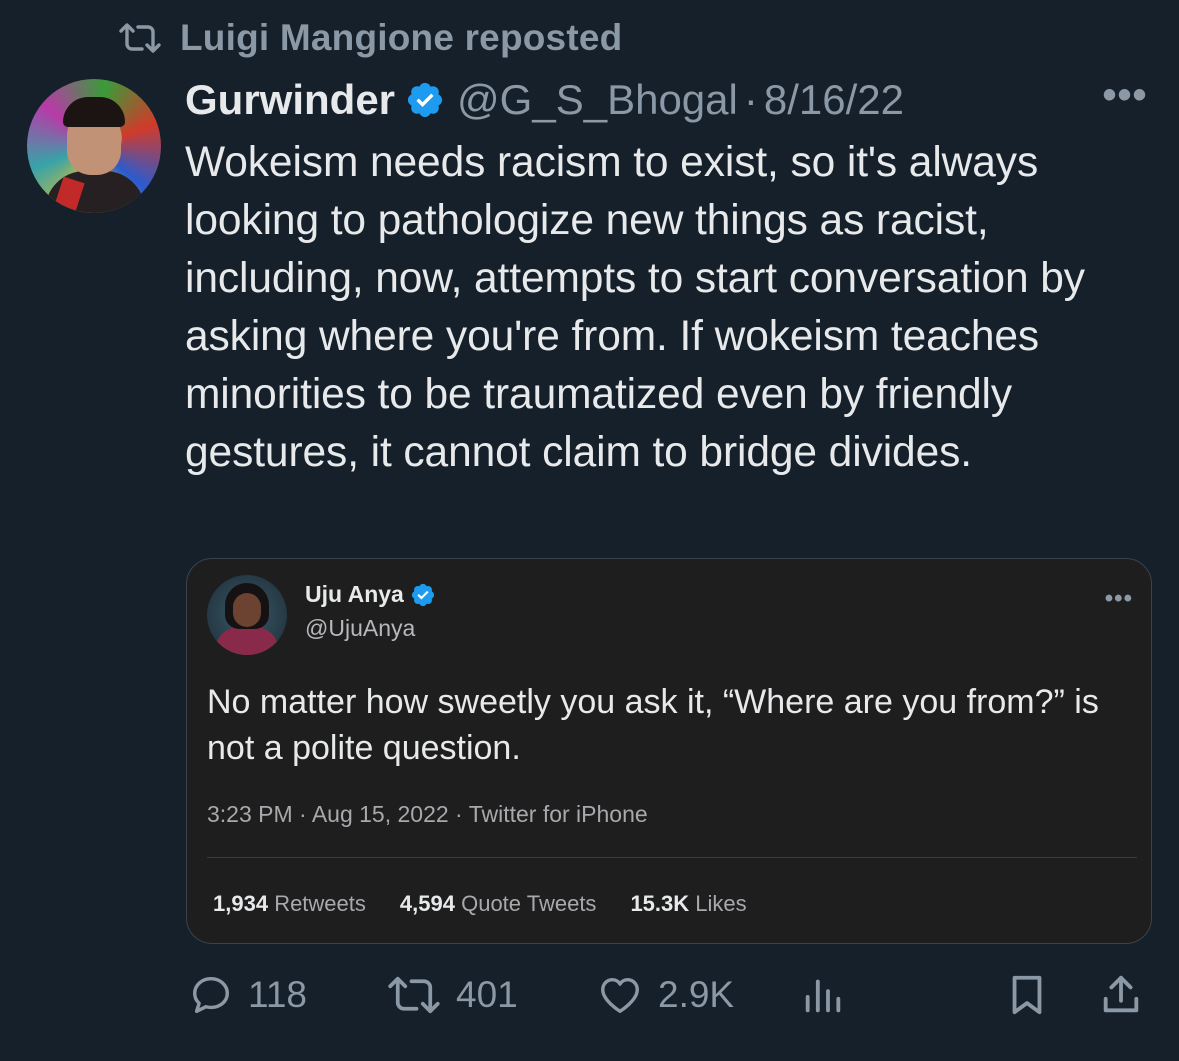 This screenshot has width=1179, height=1061. What do you see at coordinates (620, 995) in the screenshot?
I see `heart-icon` at bounding box center [620, 995].